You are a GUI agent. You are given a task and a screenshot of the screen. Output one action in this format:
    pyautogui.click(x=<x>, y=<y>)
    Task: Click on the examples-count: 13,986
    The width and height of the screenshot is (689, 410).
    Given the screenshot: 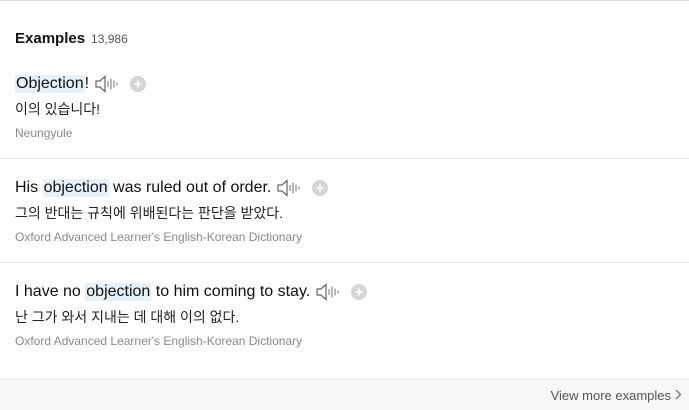 What is the action you would take?
    pyautogui.click(x=109, y=39)
    